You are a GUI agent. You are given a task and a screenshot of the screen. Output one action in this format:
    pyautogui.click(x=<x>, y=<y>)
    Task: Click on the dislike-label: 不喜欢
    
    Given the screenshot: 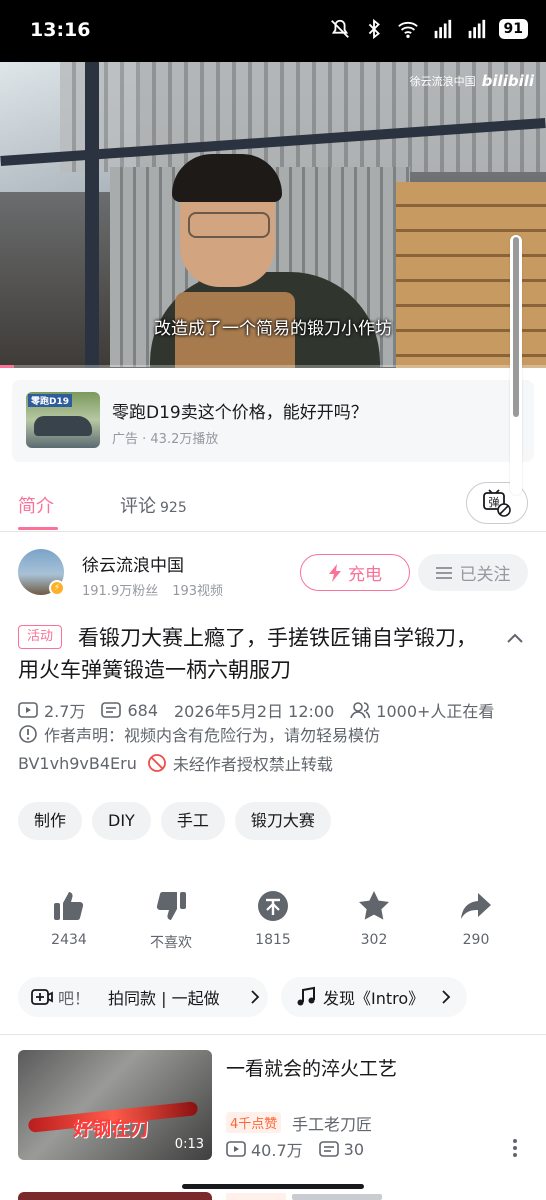 What is the action you would take?
    pyautogui.click(x=171, y=943)
    